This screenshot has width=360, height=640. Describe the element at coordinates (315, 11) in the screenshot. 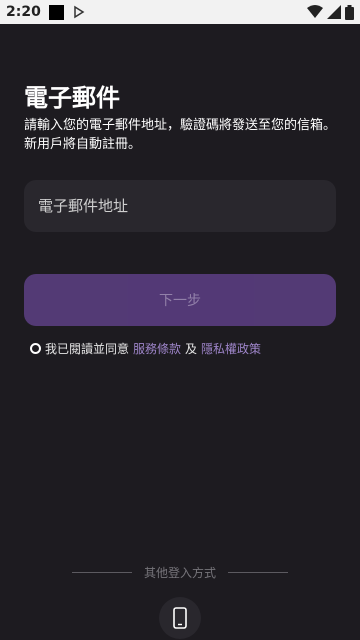

I see `wifi-icon` at that location.